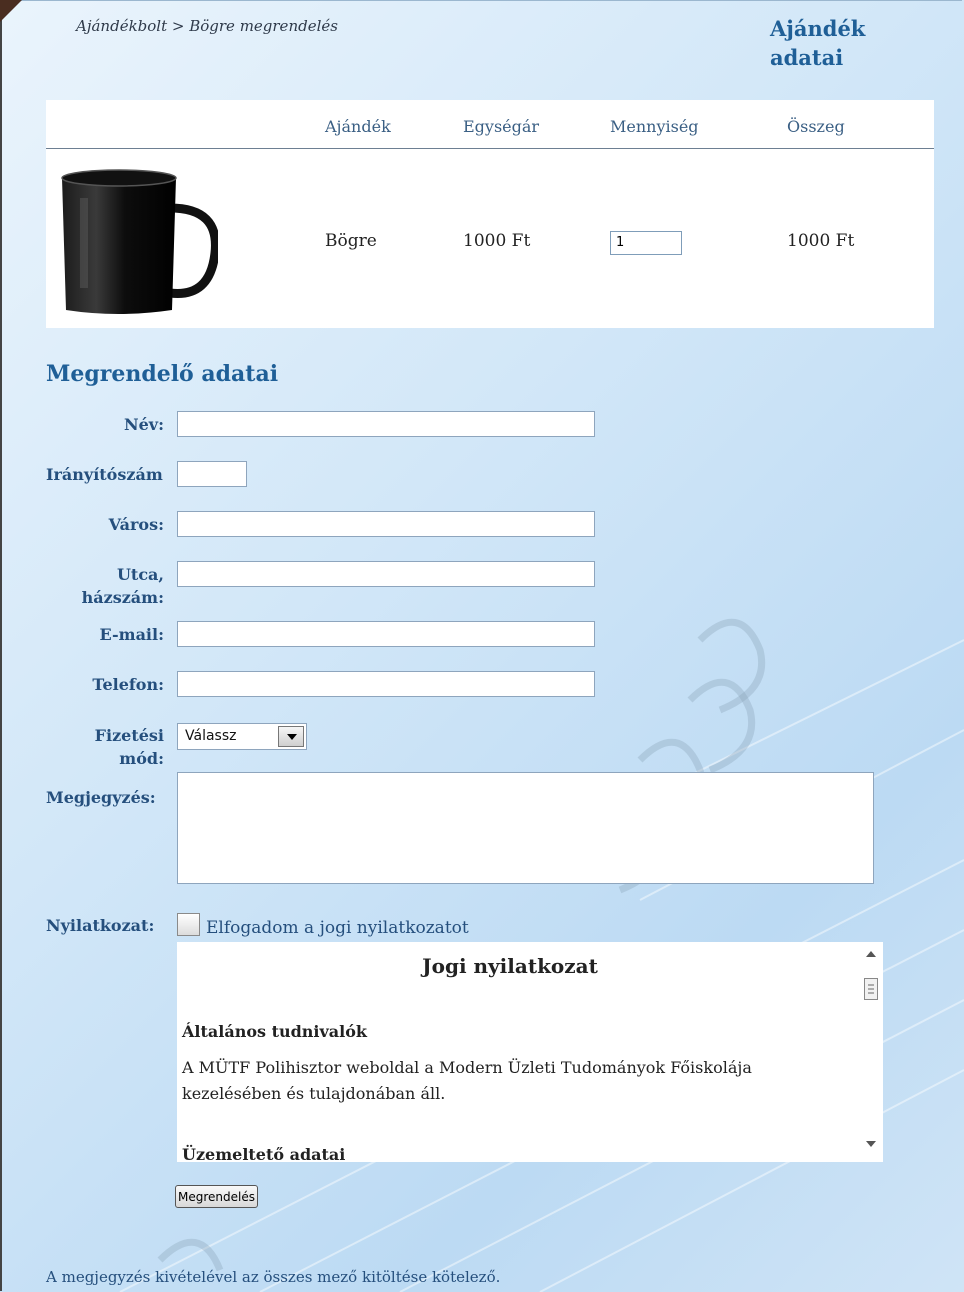 The width and height of the screenshot is (964, 1292). What do you see at coordinates (510, 966) in the screenshot?
I see `legal-title: Jogi nyilatkozat` at bounding box center [510, 966].